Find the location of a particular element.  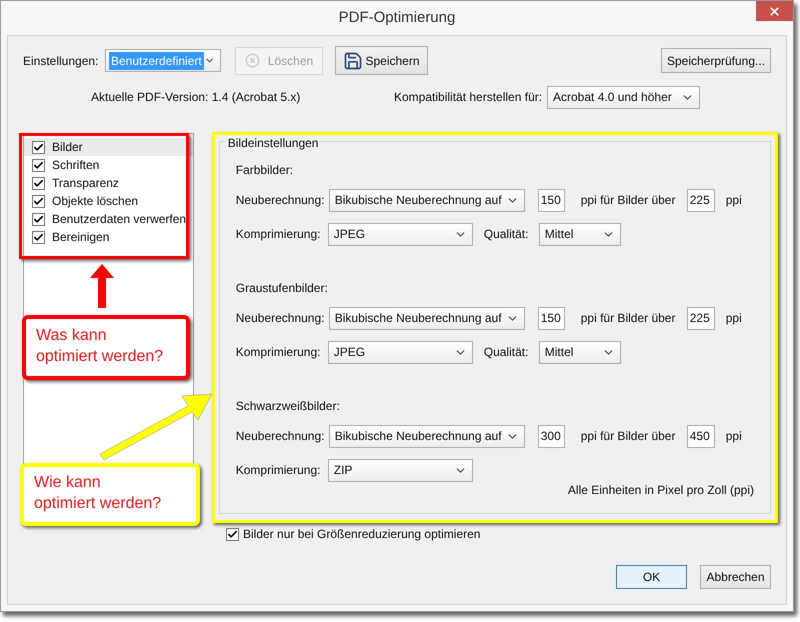

cancel-button: Abbrechen is located at coordinates (735, 577).